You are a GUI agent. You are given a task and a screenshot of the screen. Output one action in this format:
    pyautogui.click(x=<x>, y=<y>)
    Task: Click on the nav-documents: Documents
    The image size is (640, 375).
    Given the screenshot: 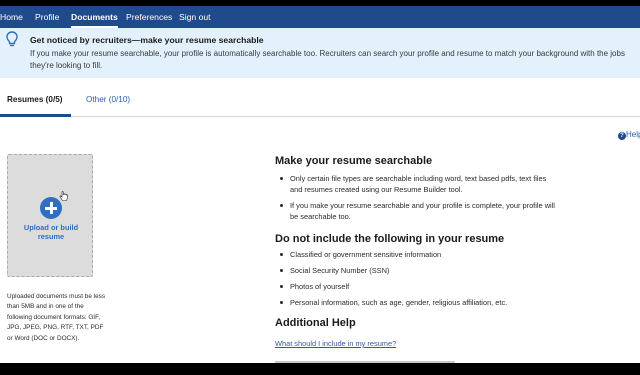 What is the action you would take?
    pyautogui.click(x=94, y=17)
    